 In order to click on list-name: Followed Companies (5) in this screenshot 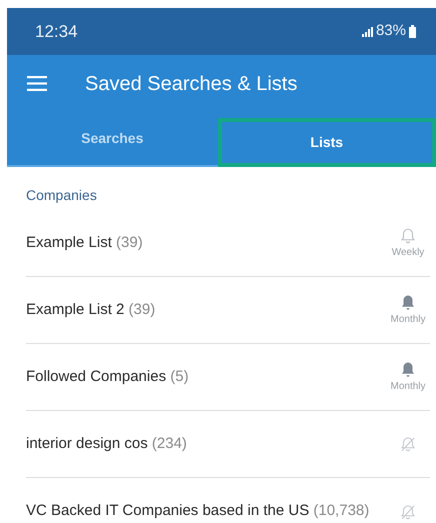, I will do `click(107, 377)`.